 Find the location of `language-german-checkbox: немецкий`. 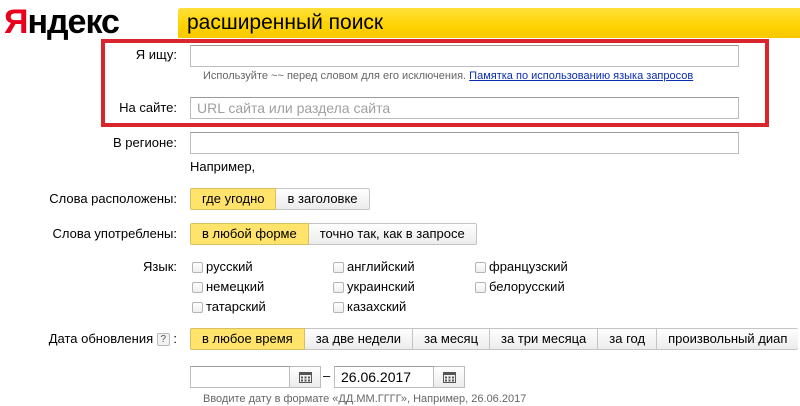

language-german-checkbox: немецкий is located at coordinates (228, 287).